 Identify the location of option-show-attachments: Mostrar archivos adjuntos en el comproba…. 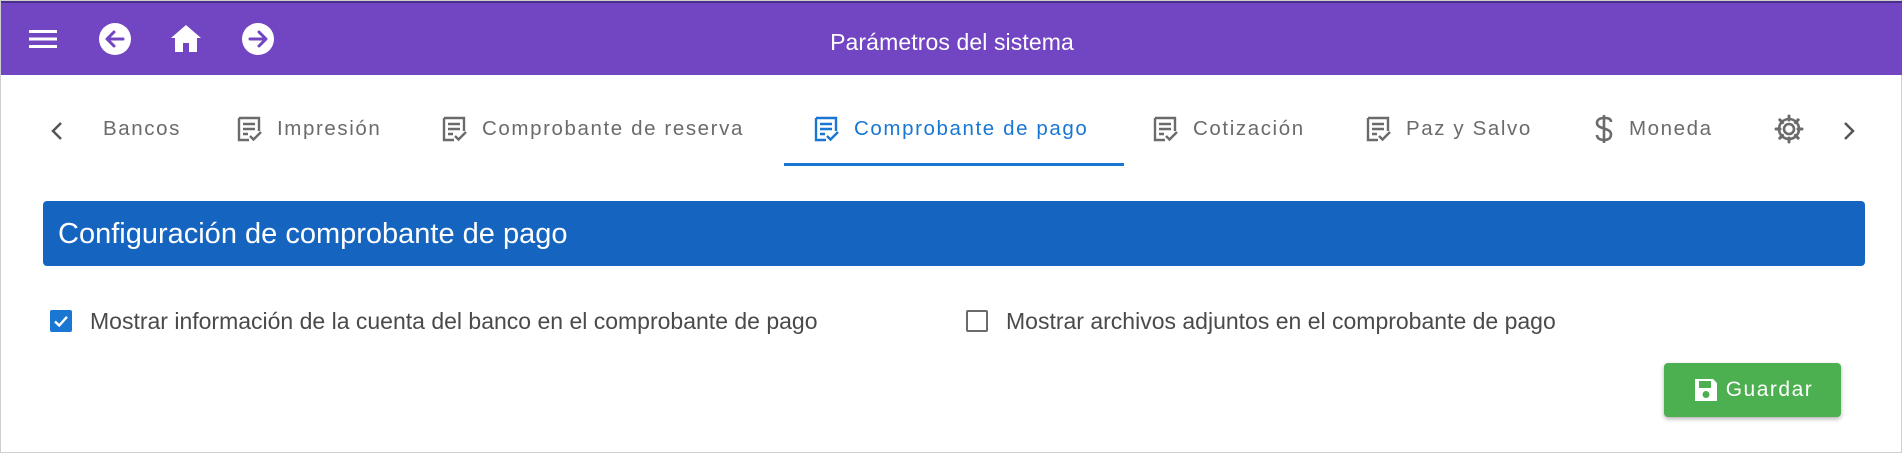
(1261, 321).